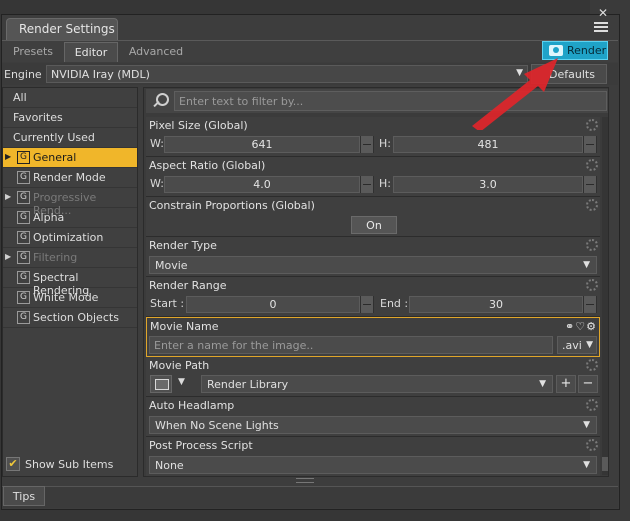 The height and width of the screenshot is (521, 630). I want to click on aspect-height-field: 3.0, so click(488, 184).